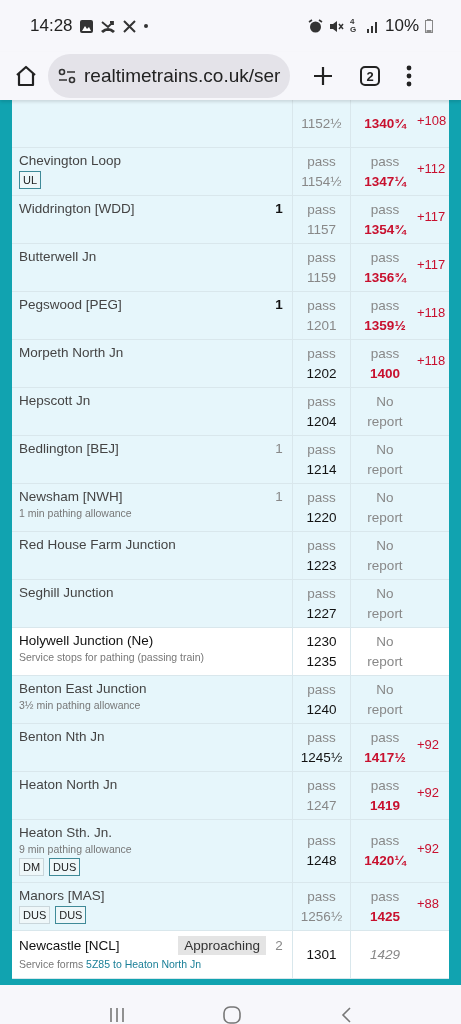 This screenshot has height=1024, width=461. What do you see at coordinates (51, 26) in the screenshot?
I see `status-time: 14:28` at bounding box center [51, 26].